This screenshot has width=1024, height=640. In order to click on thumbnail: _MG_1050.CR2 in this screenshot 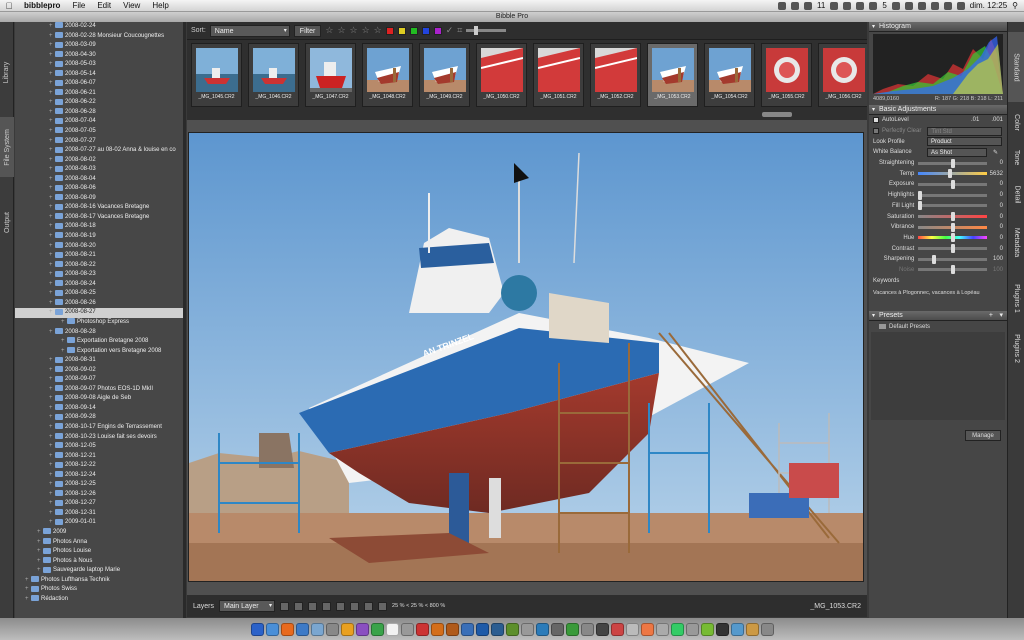, I will do `click(501, 75)`.